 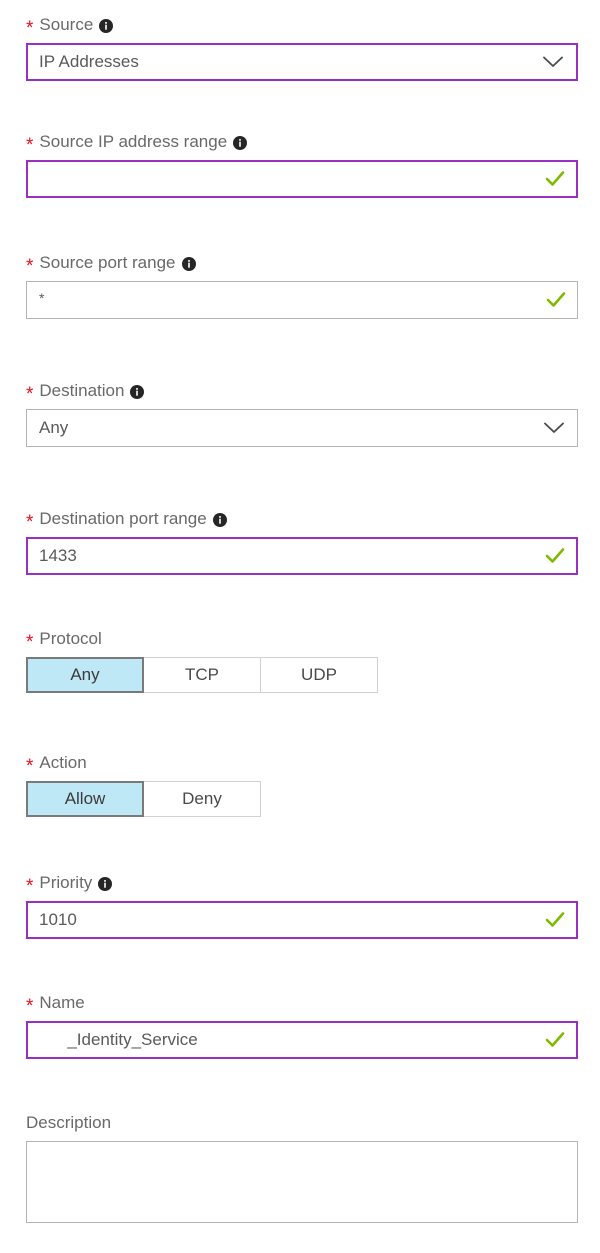 I want to click on source-dropdown: IP Addresses, so click(x=302, y=62).